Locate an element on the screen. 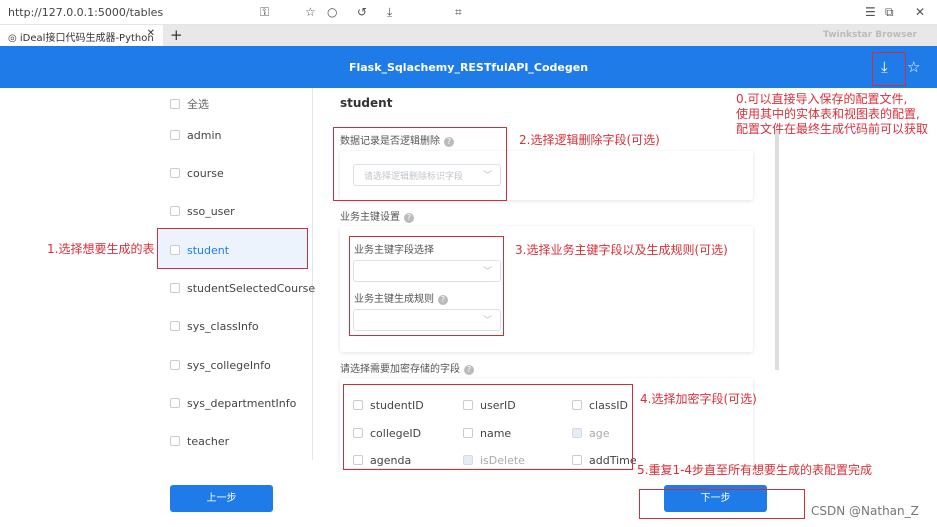  table-item: studentSelectedCourse is located at coordinates (242, 290).